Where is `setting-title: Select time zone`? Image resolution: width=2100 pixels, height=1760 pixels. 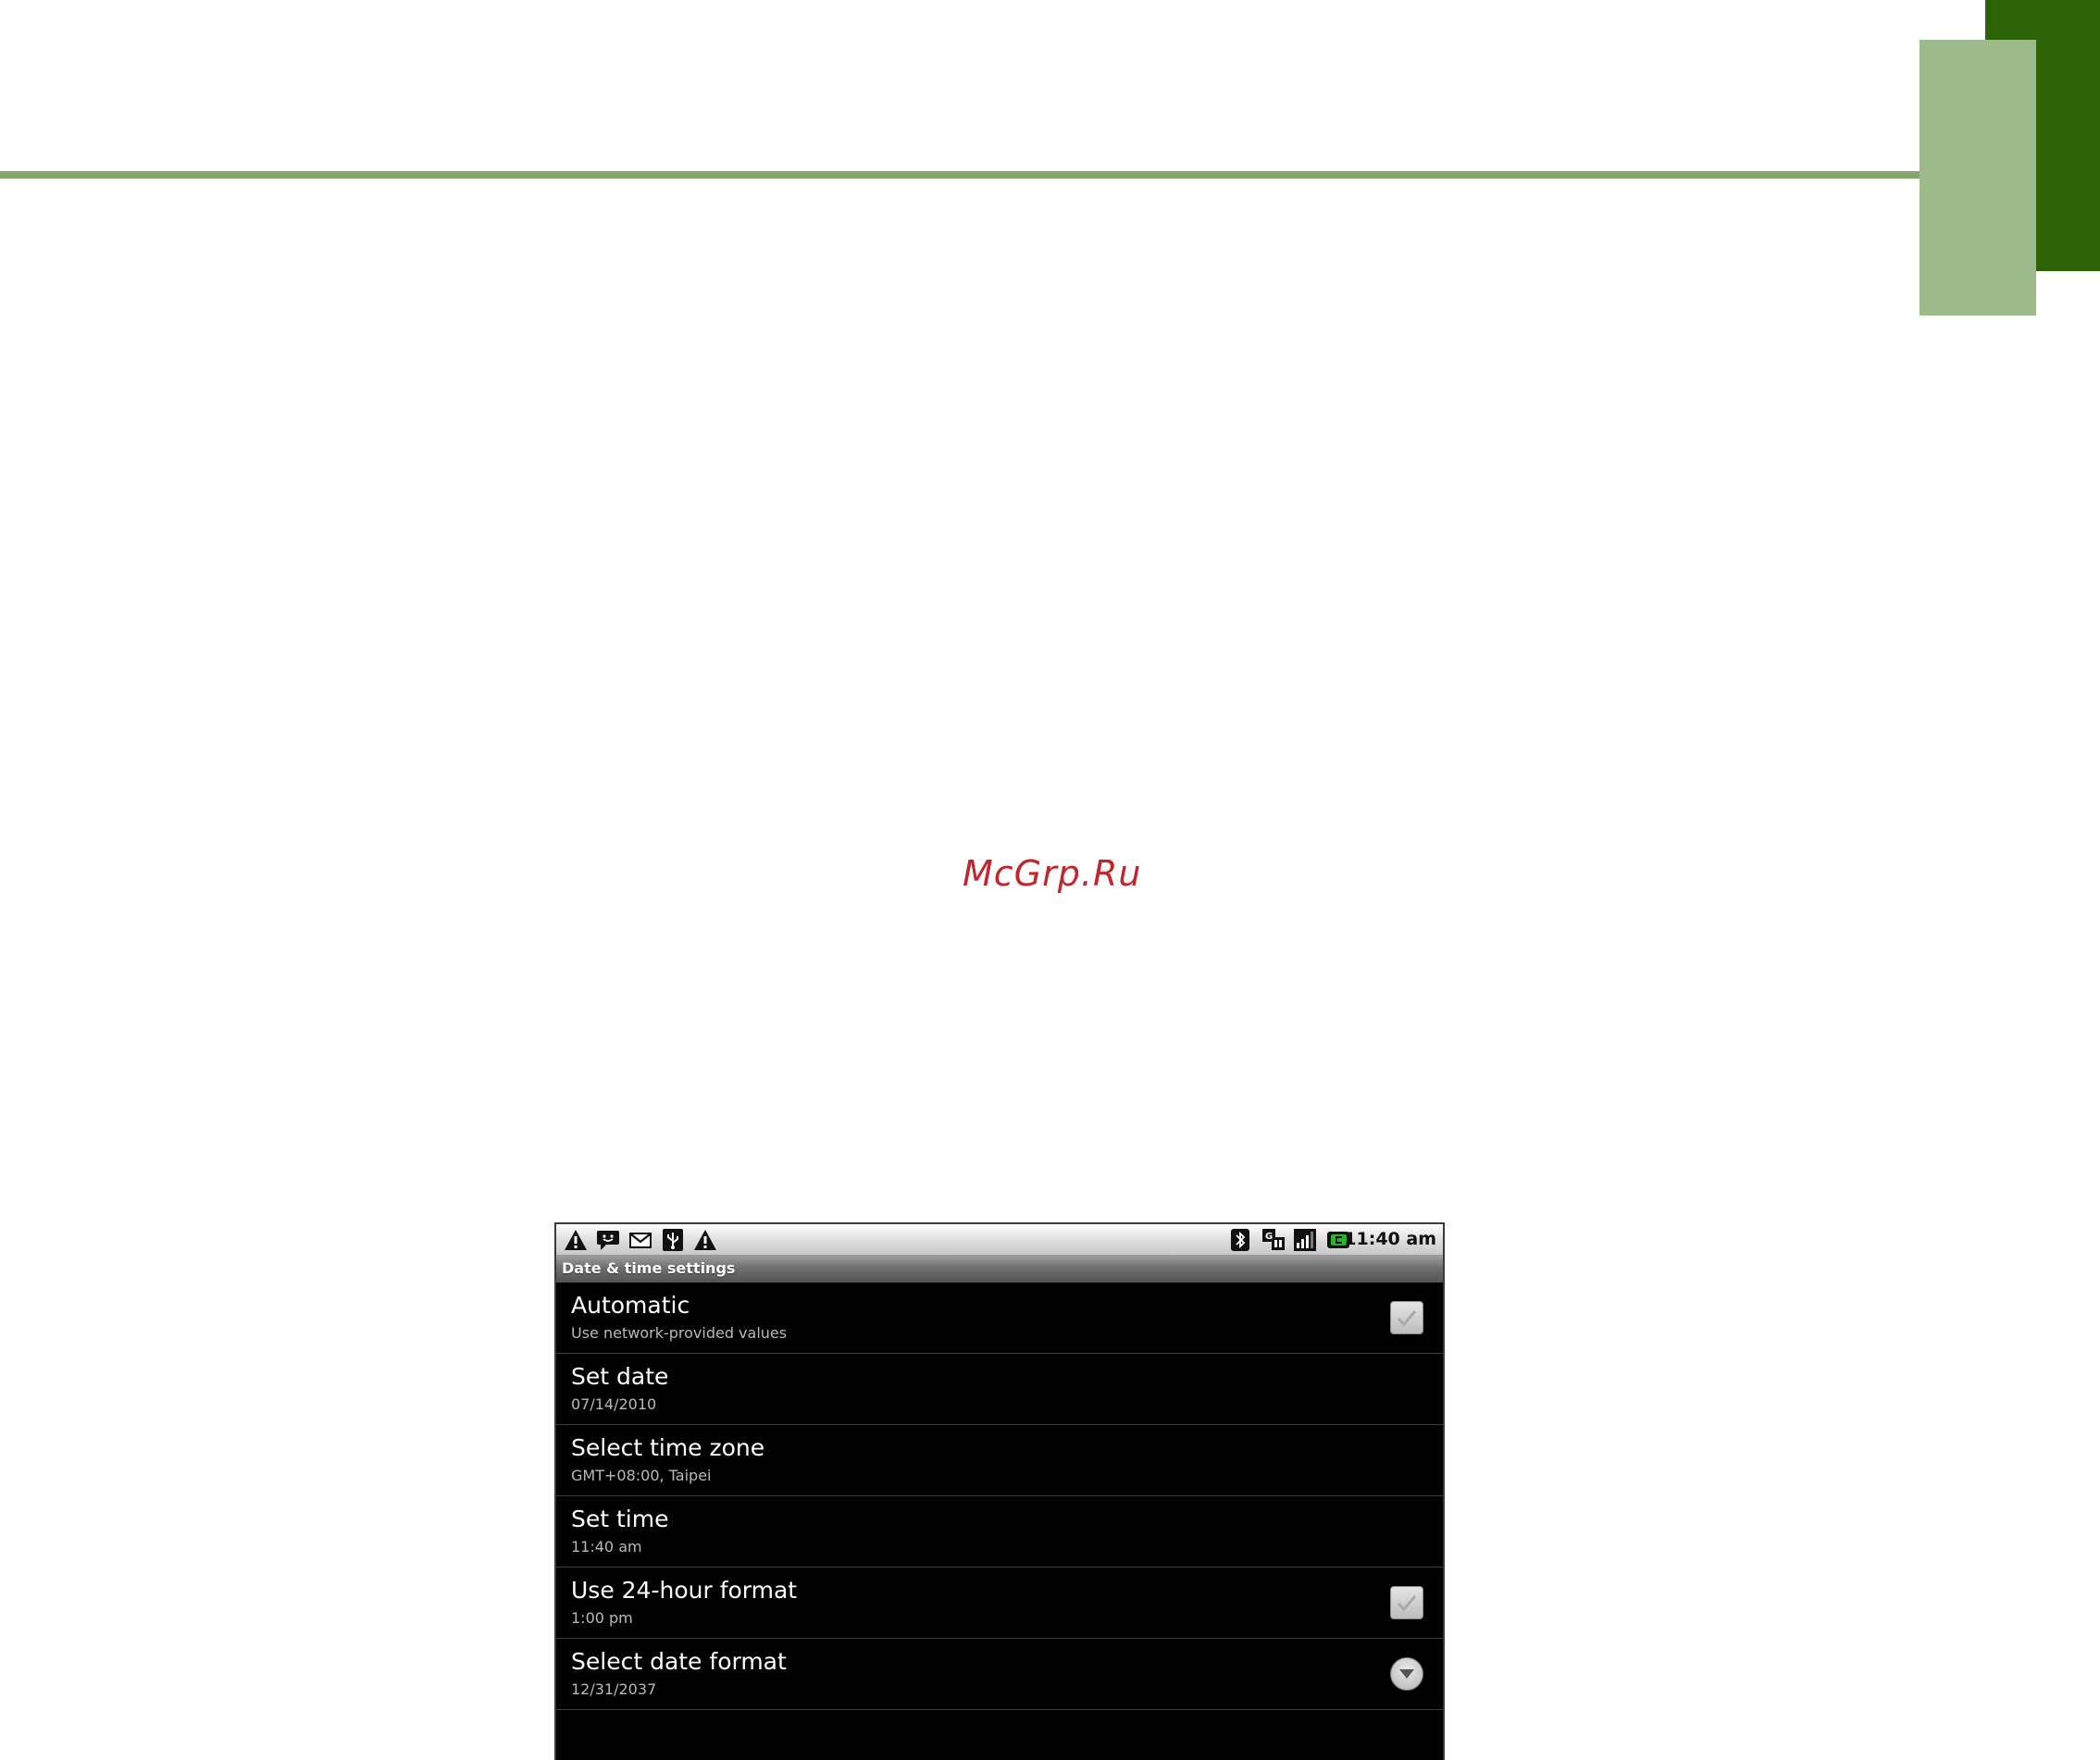
setting-title: Select time zone is located at coordinates (668, 1447).